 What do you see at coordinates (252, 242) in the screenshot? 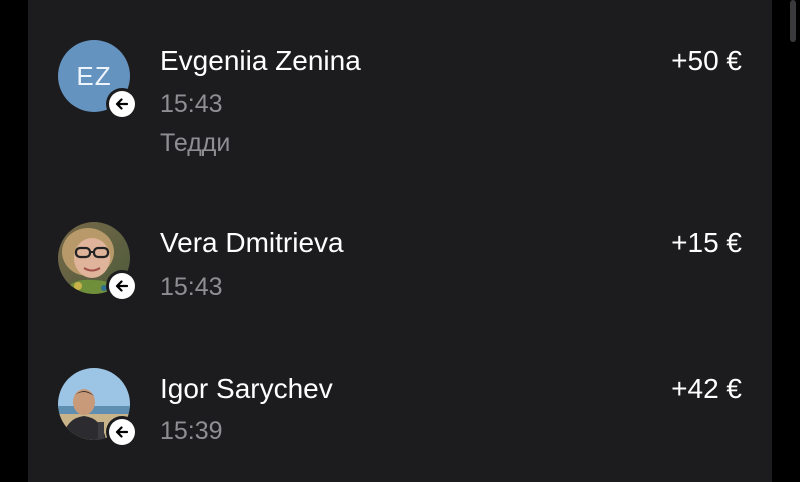
I see `sender-name: Vera Dmitrieva` at bounding box center [252, 242].